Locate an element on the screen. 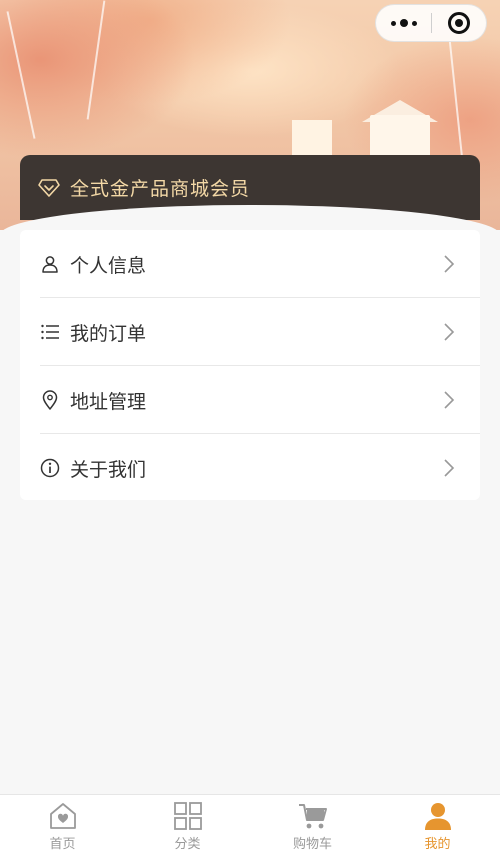  tab-category: 分类 is located at coordinates (187, 826).